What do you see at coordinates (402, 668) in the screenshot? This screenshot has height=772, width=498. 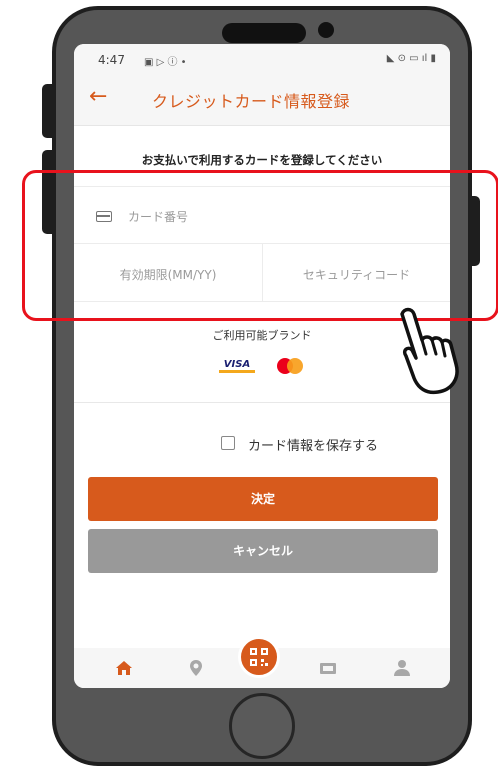 I see `user-icon` at bounding box center [402, 668].